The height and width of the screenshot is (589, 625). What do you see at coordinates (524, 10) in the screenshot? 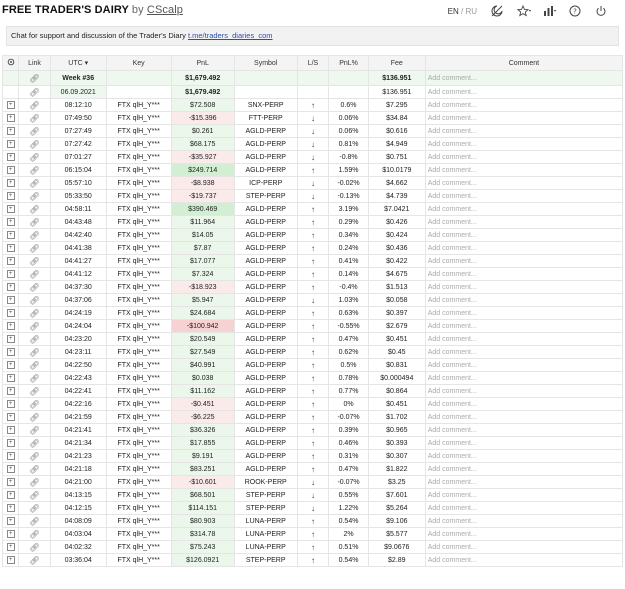
I see `star-icon` at bounding box center [524, 10].